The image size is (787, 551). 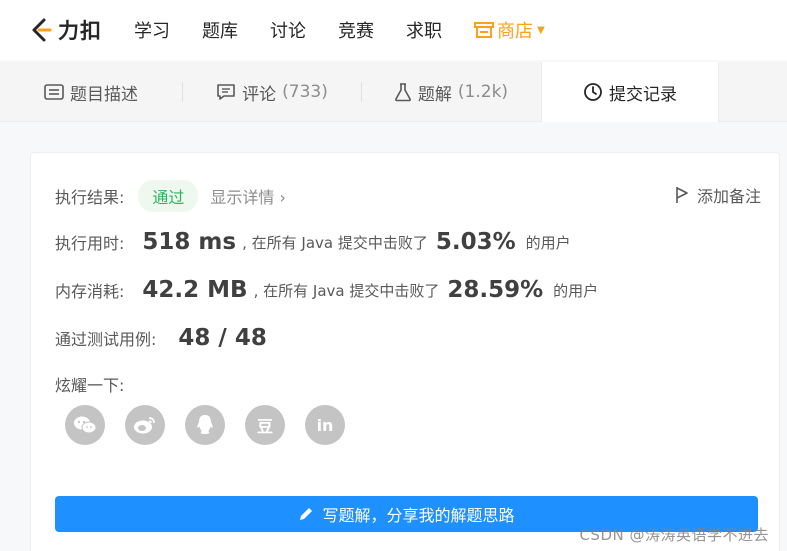 I want to click on runtime-label: 执行用时:, so click(x=90, y=243).